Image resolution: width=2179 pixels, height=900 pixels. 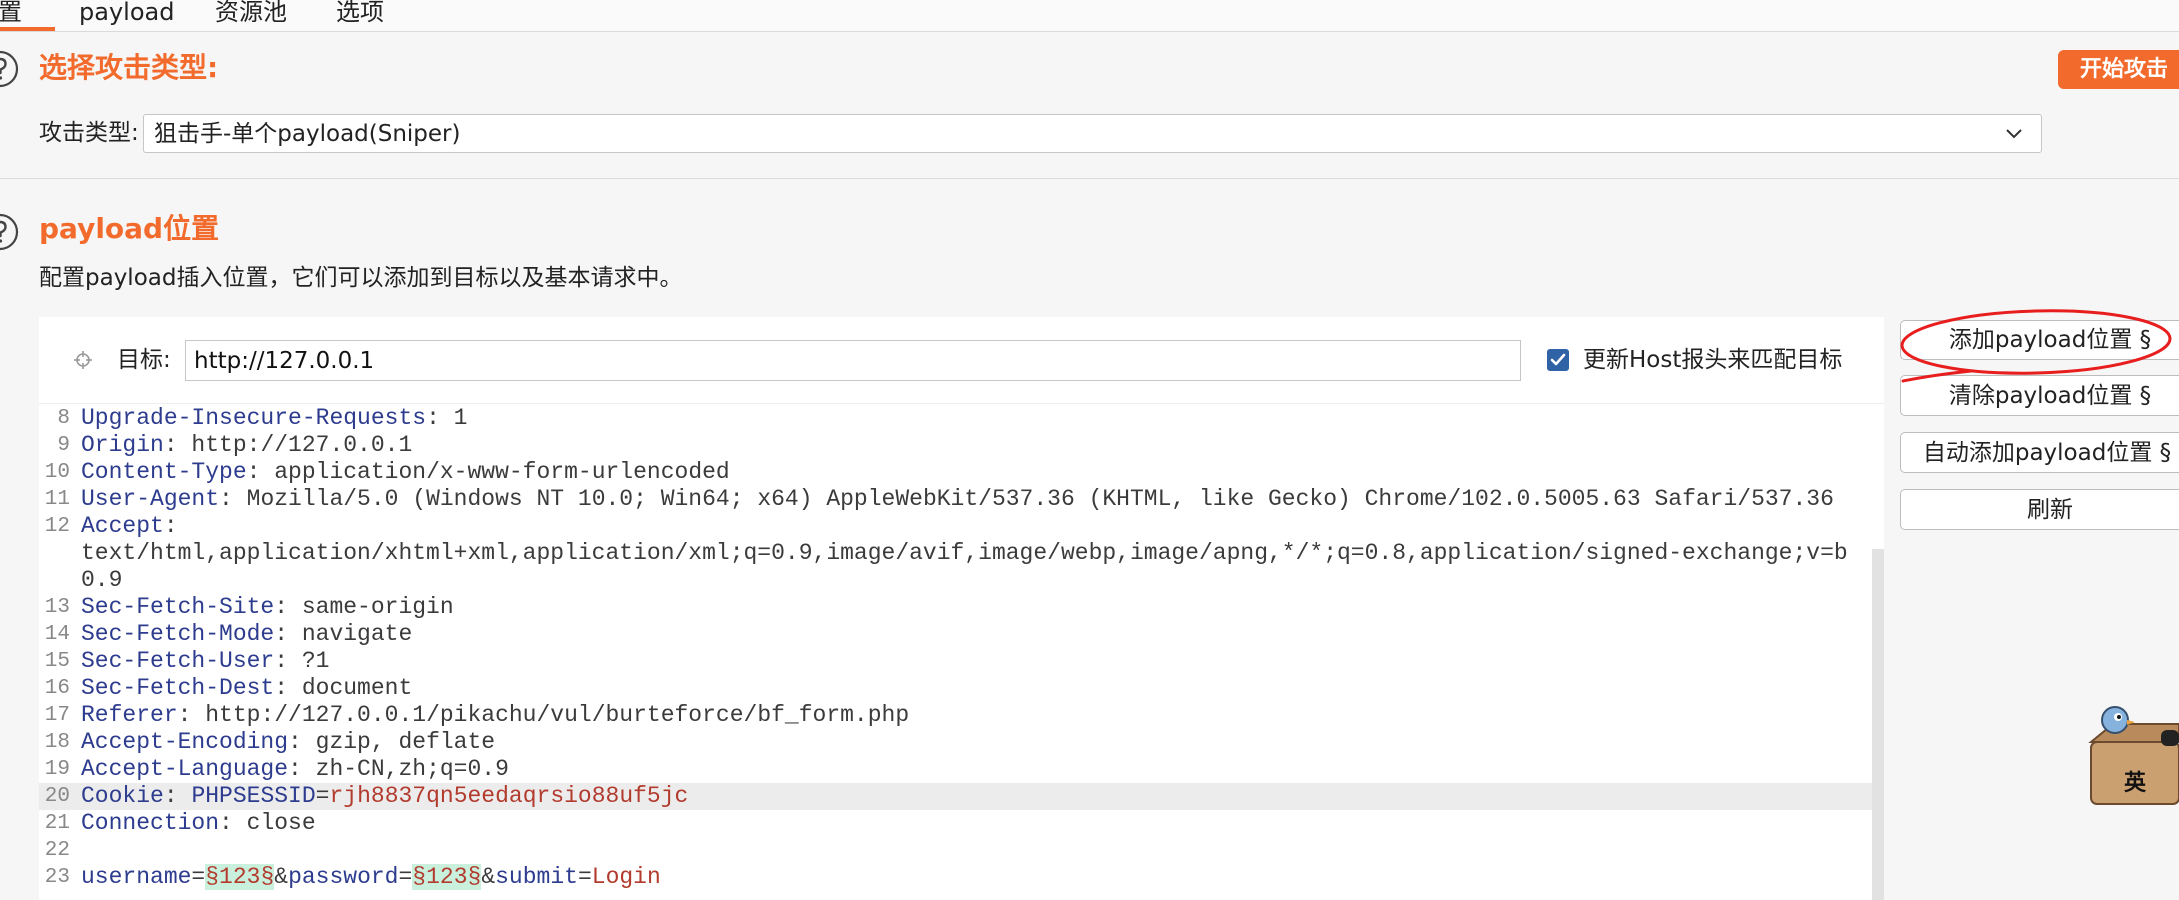 I want to click on target-url-input: http://127.0.0.1, so click(x=853, y=360).